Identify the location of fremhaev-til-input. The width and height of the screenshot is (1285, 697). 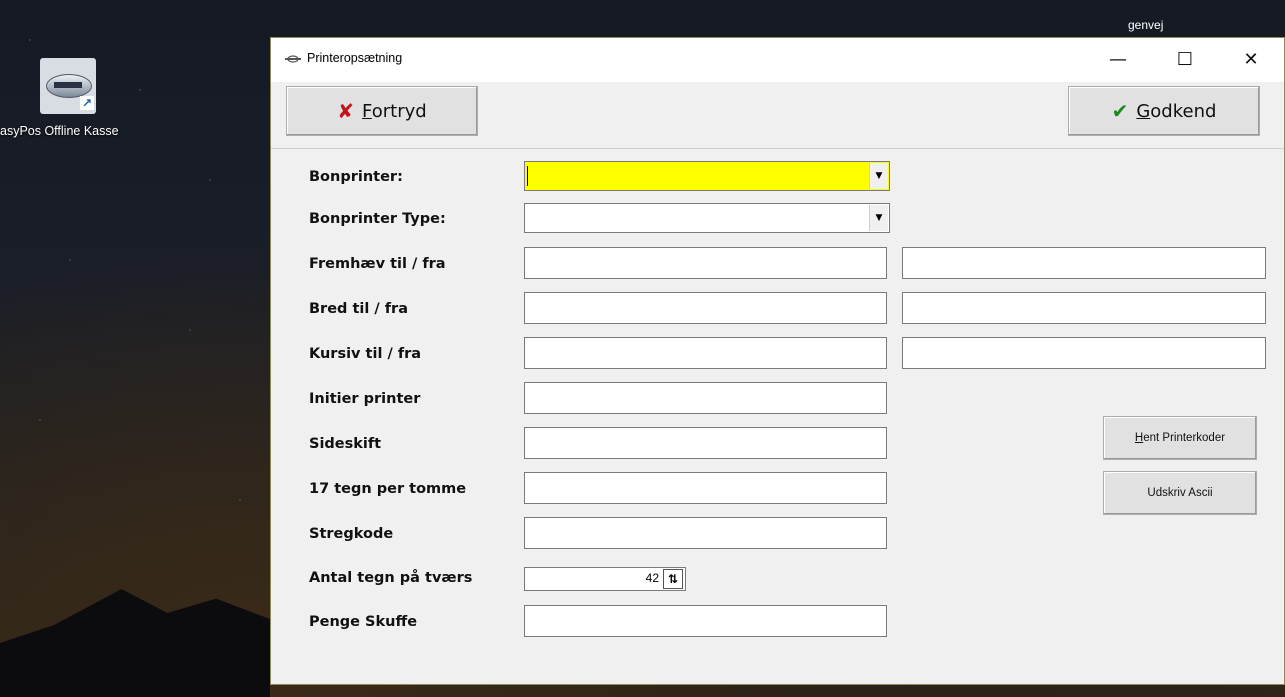
(705, 263).